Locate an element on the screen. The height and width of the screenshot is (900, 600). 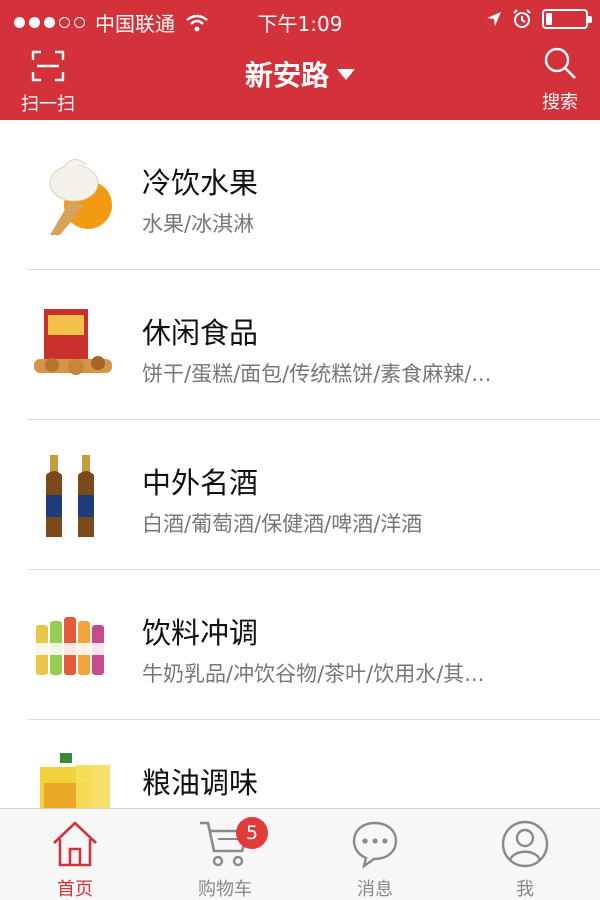
cart-count-badge: 5 is located at coordinates (252, 833).